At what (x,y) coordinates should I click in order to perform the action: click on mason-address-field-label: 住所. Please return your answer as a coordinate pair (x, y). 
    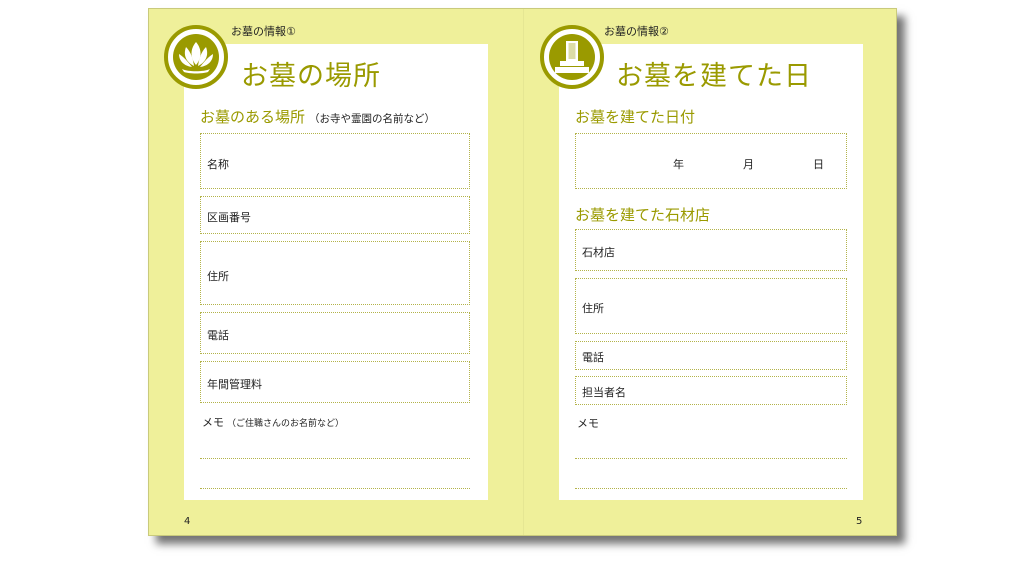
    Looking at the image, I should click on (593, 308).